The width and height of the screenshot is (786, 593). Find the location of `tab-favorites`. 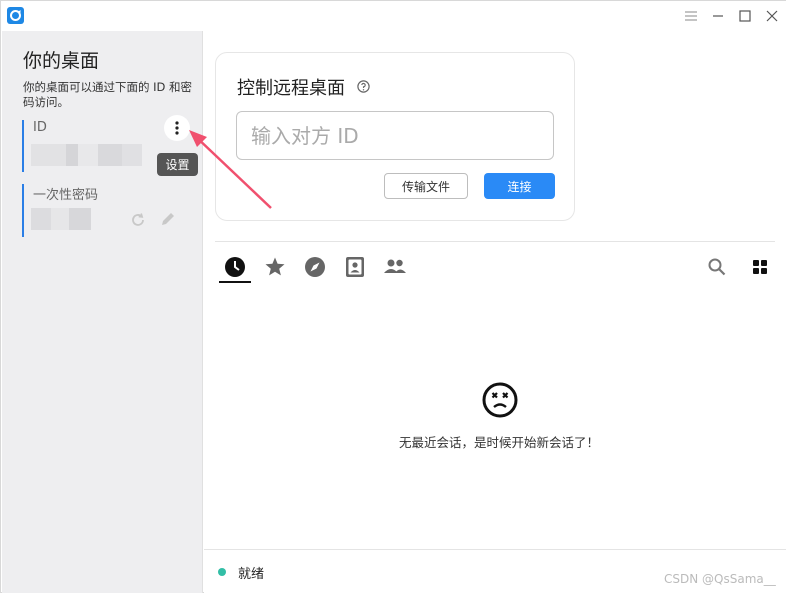

tab-favorites is located at coordinates (275, 267).